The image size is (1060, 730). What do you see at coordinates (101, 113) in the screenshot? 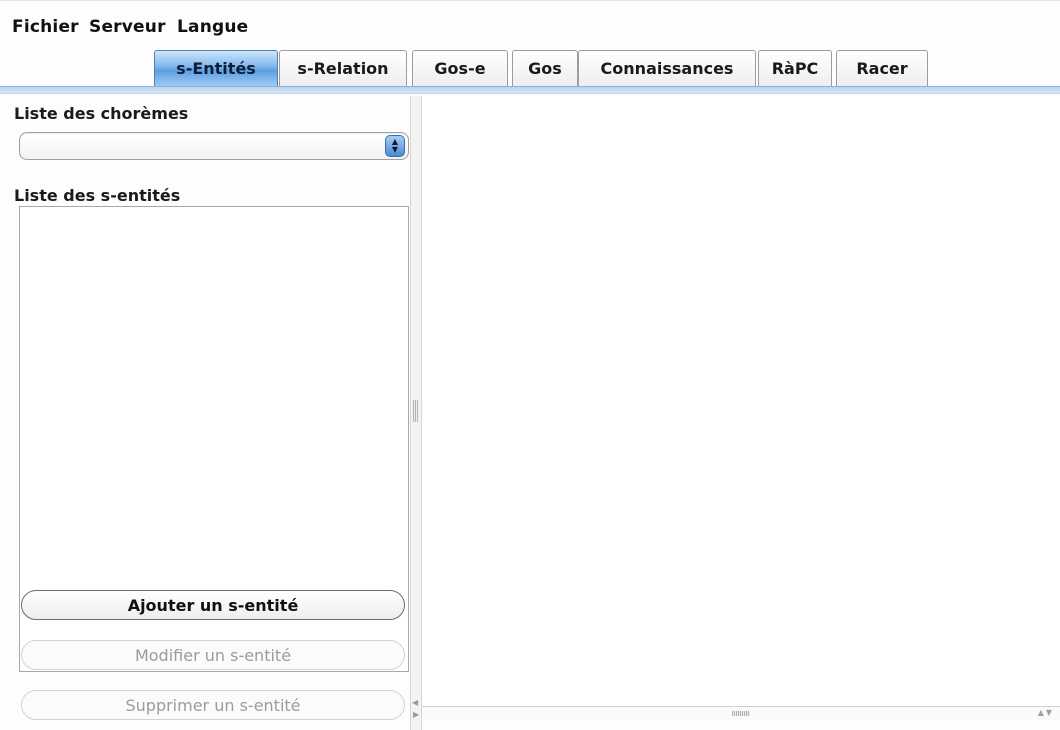
I see `choremes-list-label: Liste des chorèmes` at bounding box center [101, 113].